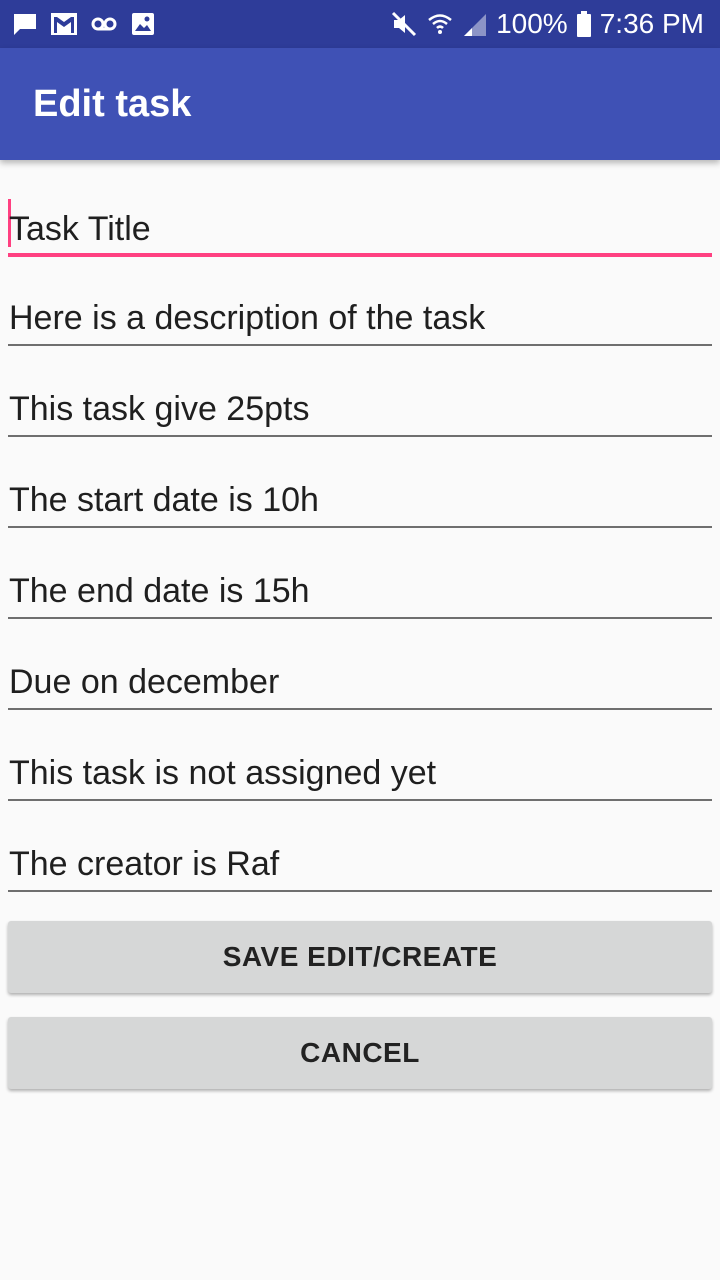  What do you see at coordinates (360, 862) in the screenshot?
I see `task-creator-field: The creator is Raf` at bounding box center [360, 862].